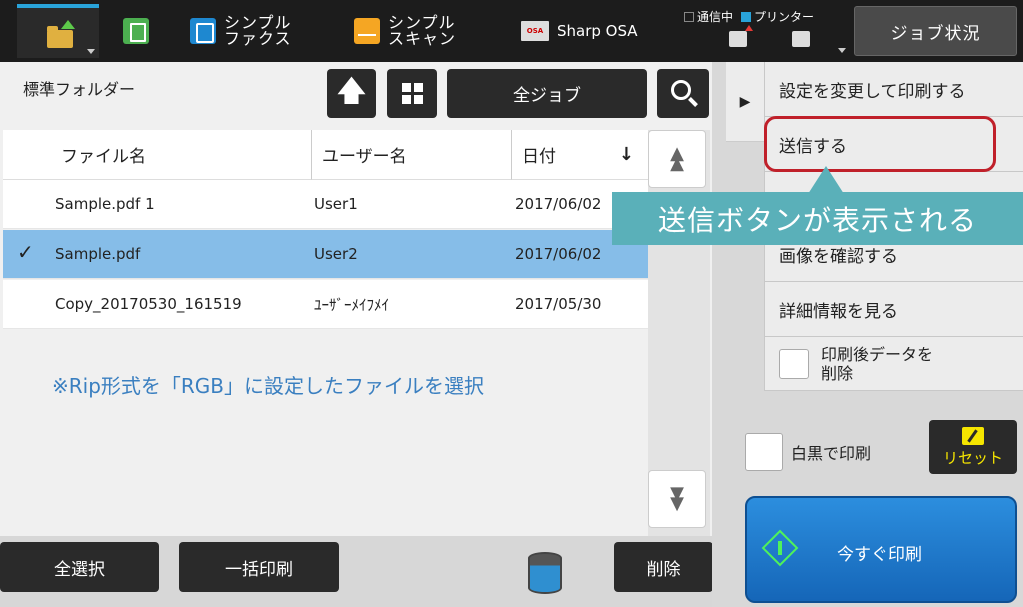 This screenshot has height=607, width=1023. I want to click on comm-status-label: 通信中, so click(715, 17).